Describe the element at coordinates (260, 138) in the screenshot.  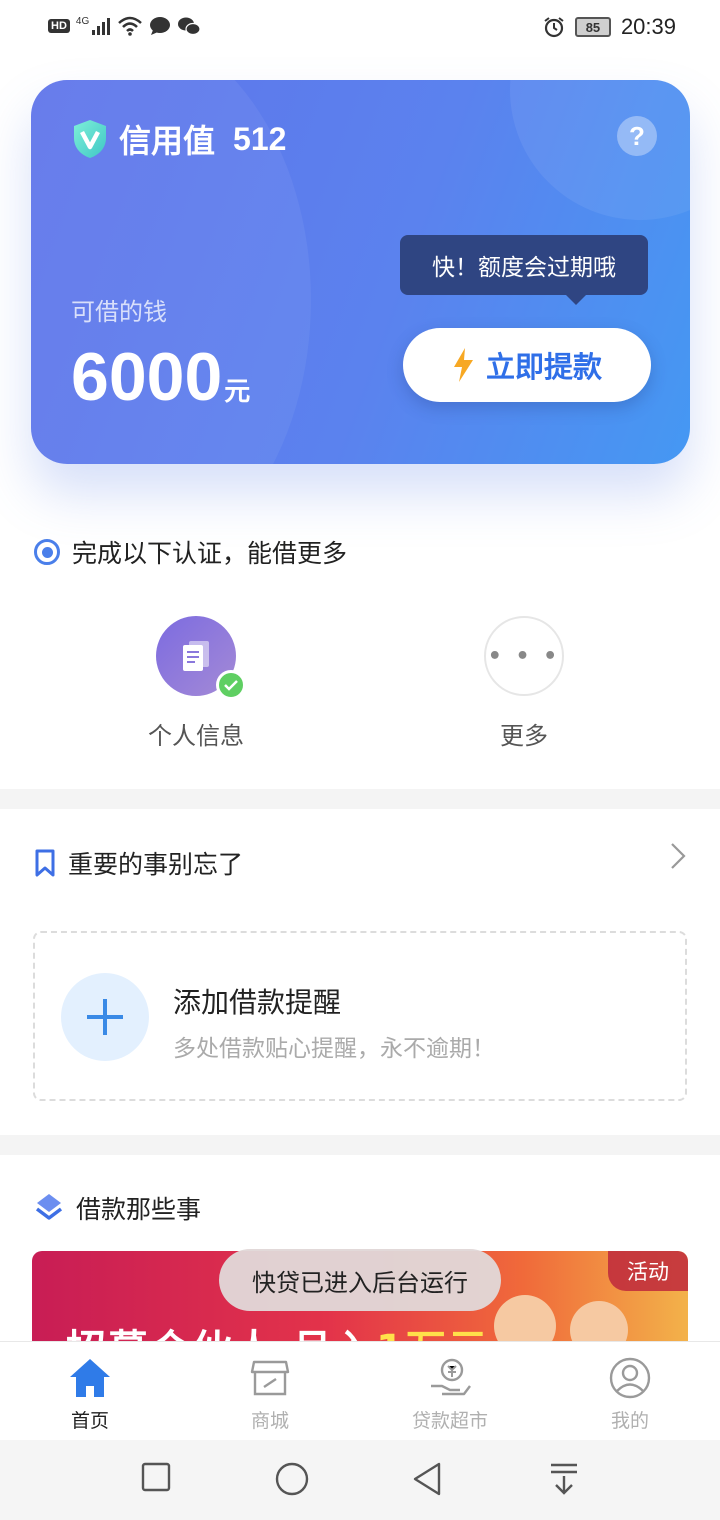
I see `credit-score: 512` at that location.